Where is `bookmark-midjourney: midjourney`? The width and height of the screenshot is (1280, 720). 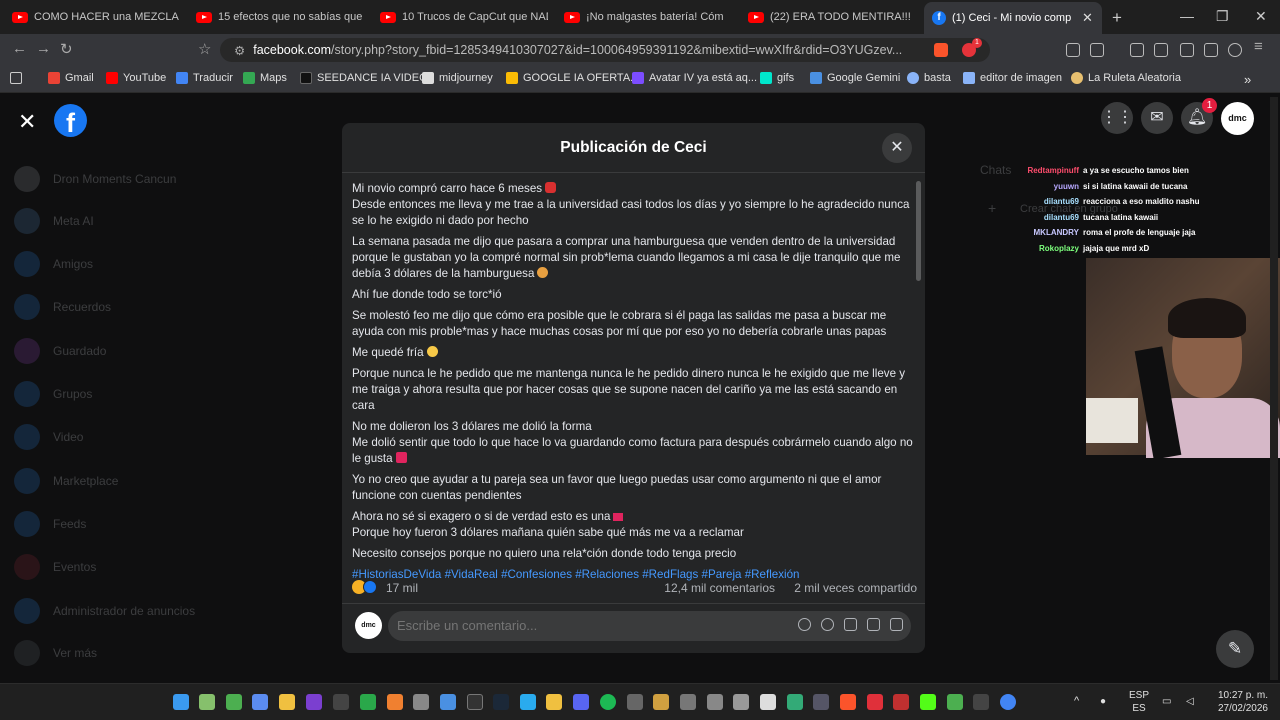
bookmark-midjourney: midjourney is located at coordinates (457, 78).